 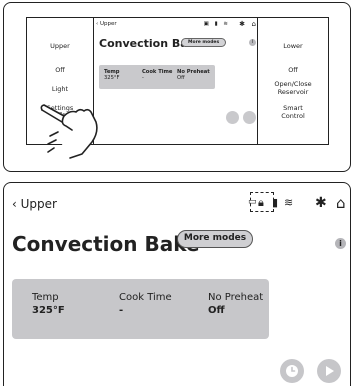 I want to click on mini-status-icons: ▣ ▮ ≋, so click(x=216, y=24).